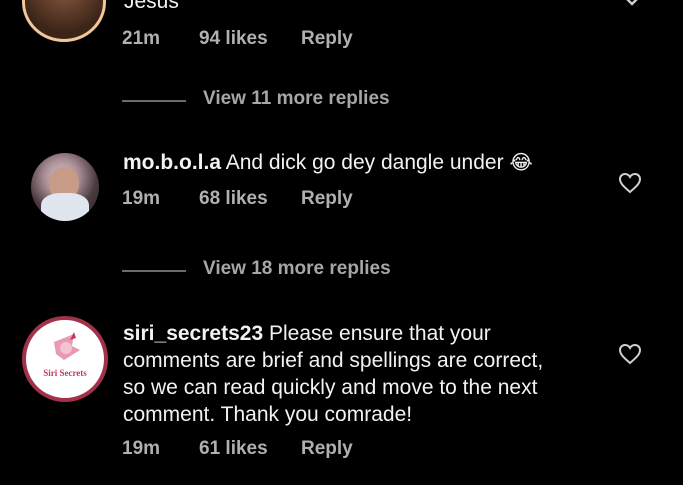 The image size is (683, 485). I want to click on avatar: Siri Secrets, so click(65, 359).